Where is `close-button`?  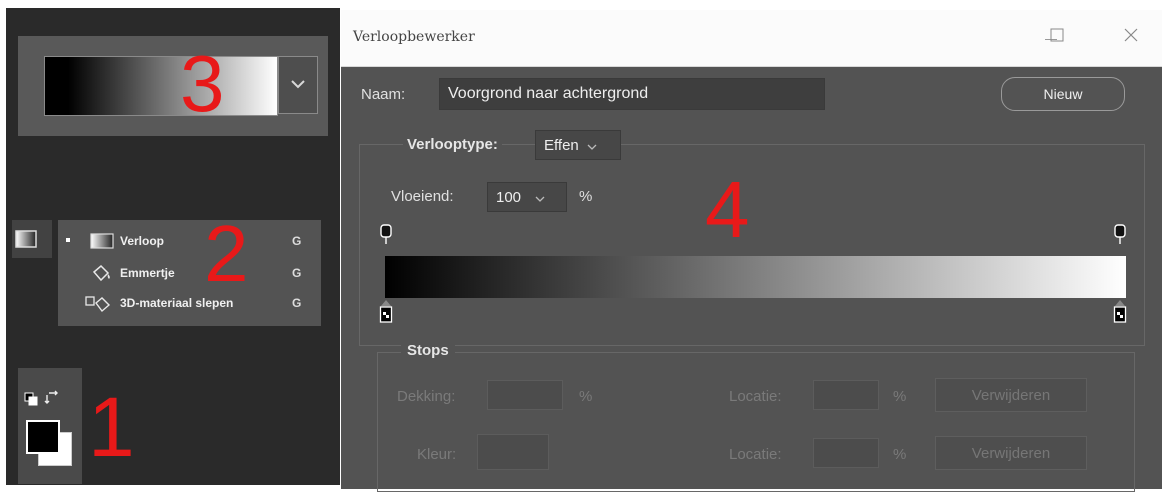
close-button is located at coordinates (1131, 37).